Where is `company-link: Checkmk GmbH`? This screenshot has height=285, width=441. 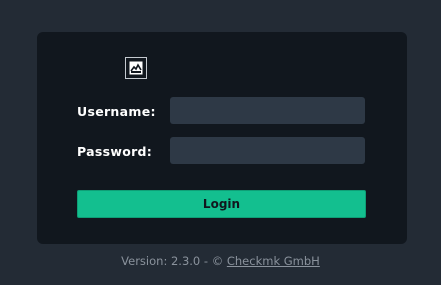 company-link: Checkmk GmbH is located at coordinates (273, 261).